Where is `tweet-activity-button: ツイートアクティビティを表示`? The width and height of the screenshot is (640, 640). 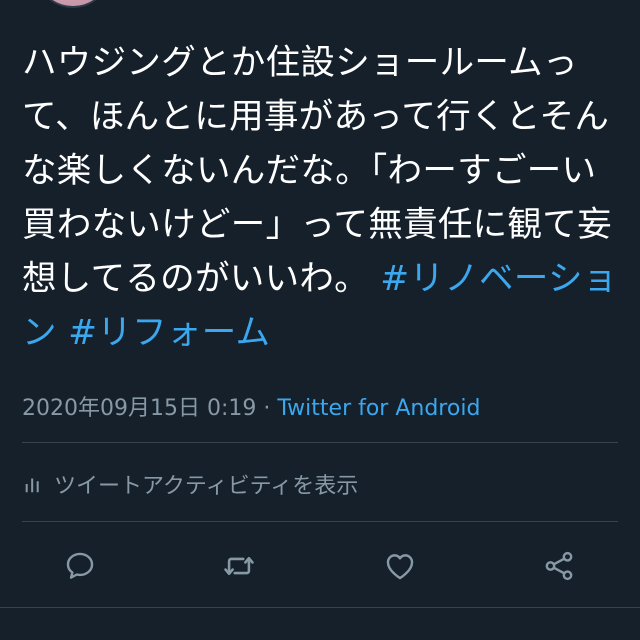 tweet-activity-button: ツイートアクティビティを表示 is located at coordinates (190, 484).